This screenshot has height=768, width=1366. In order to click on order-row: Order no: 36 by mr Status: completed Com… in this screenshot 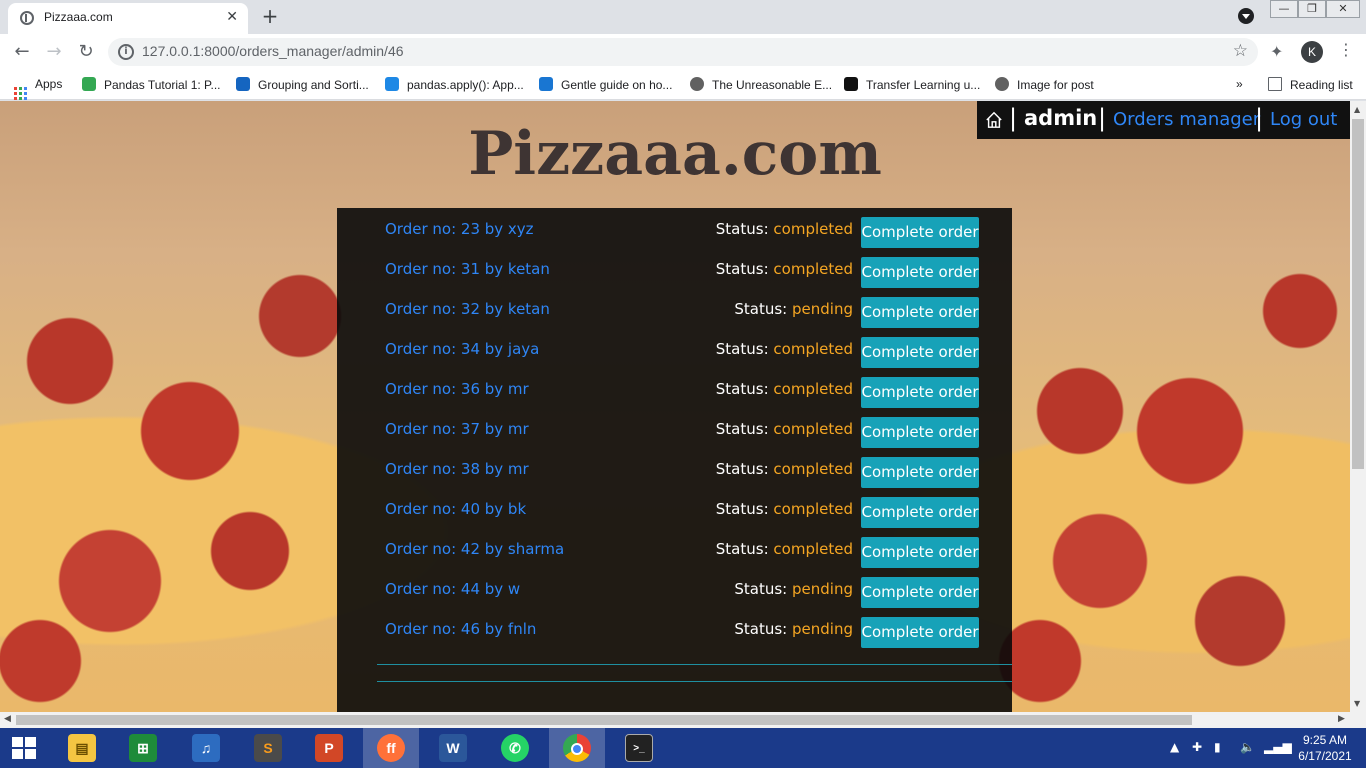, I will do `click(674, 396)`.